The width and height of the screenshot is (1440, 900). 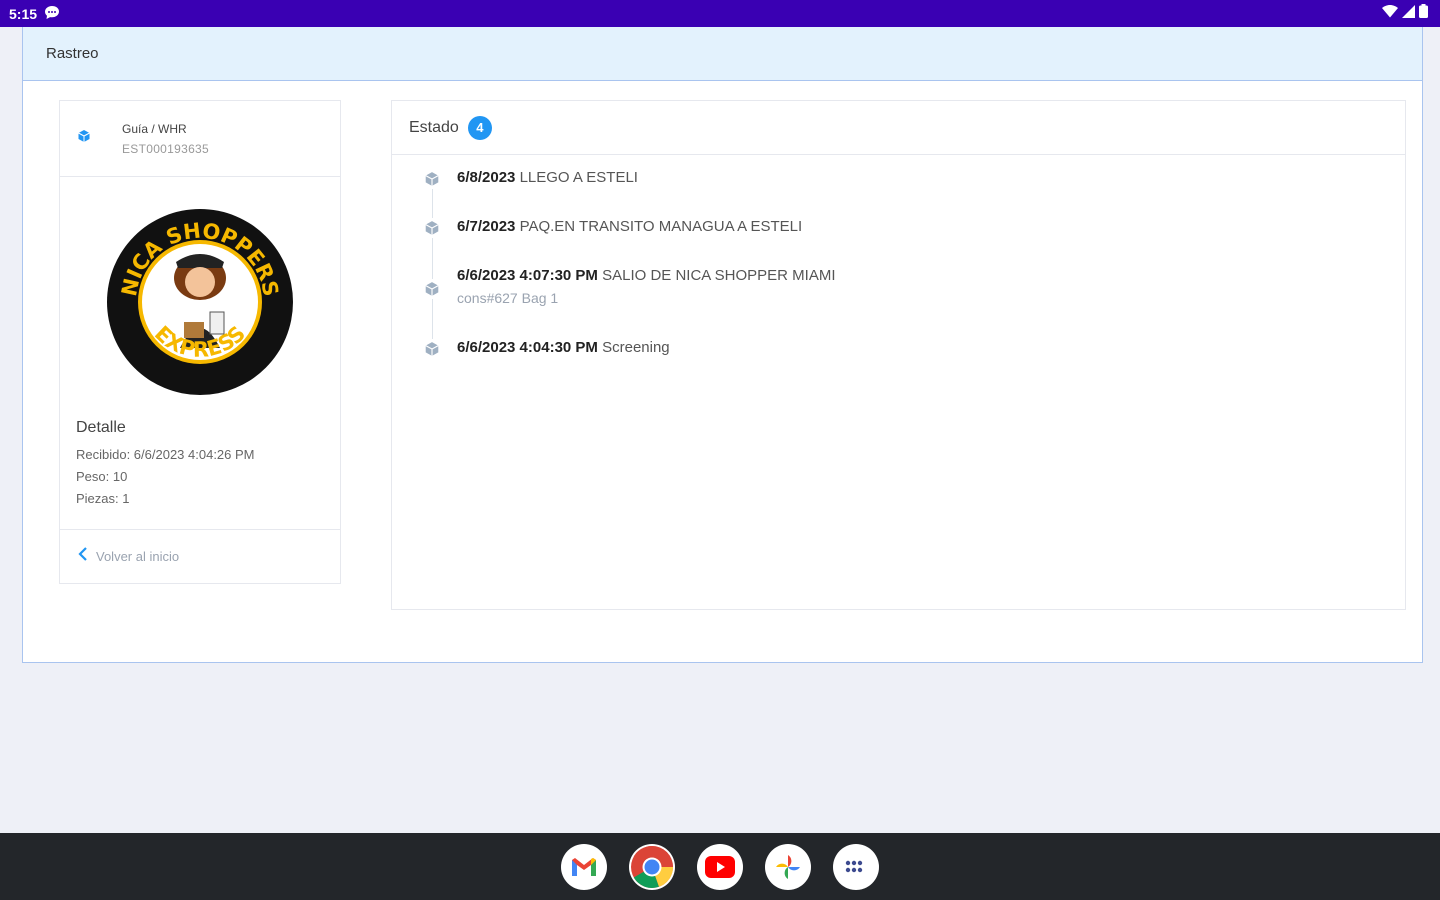 I want to click on event-description: SALIO DE NICA SHOPPER MIAMI, so click(x=719, y=275).